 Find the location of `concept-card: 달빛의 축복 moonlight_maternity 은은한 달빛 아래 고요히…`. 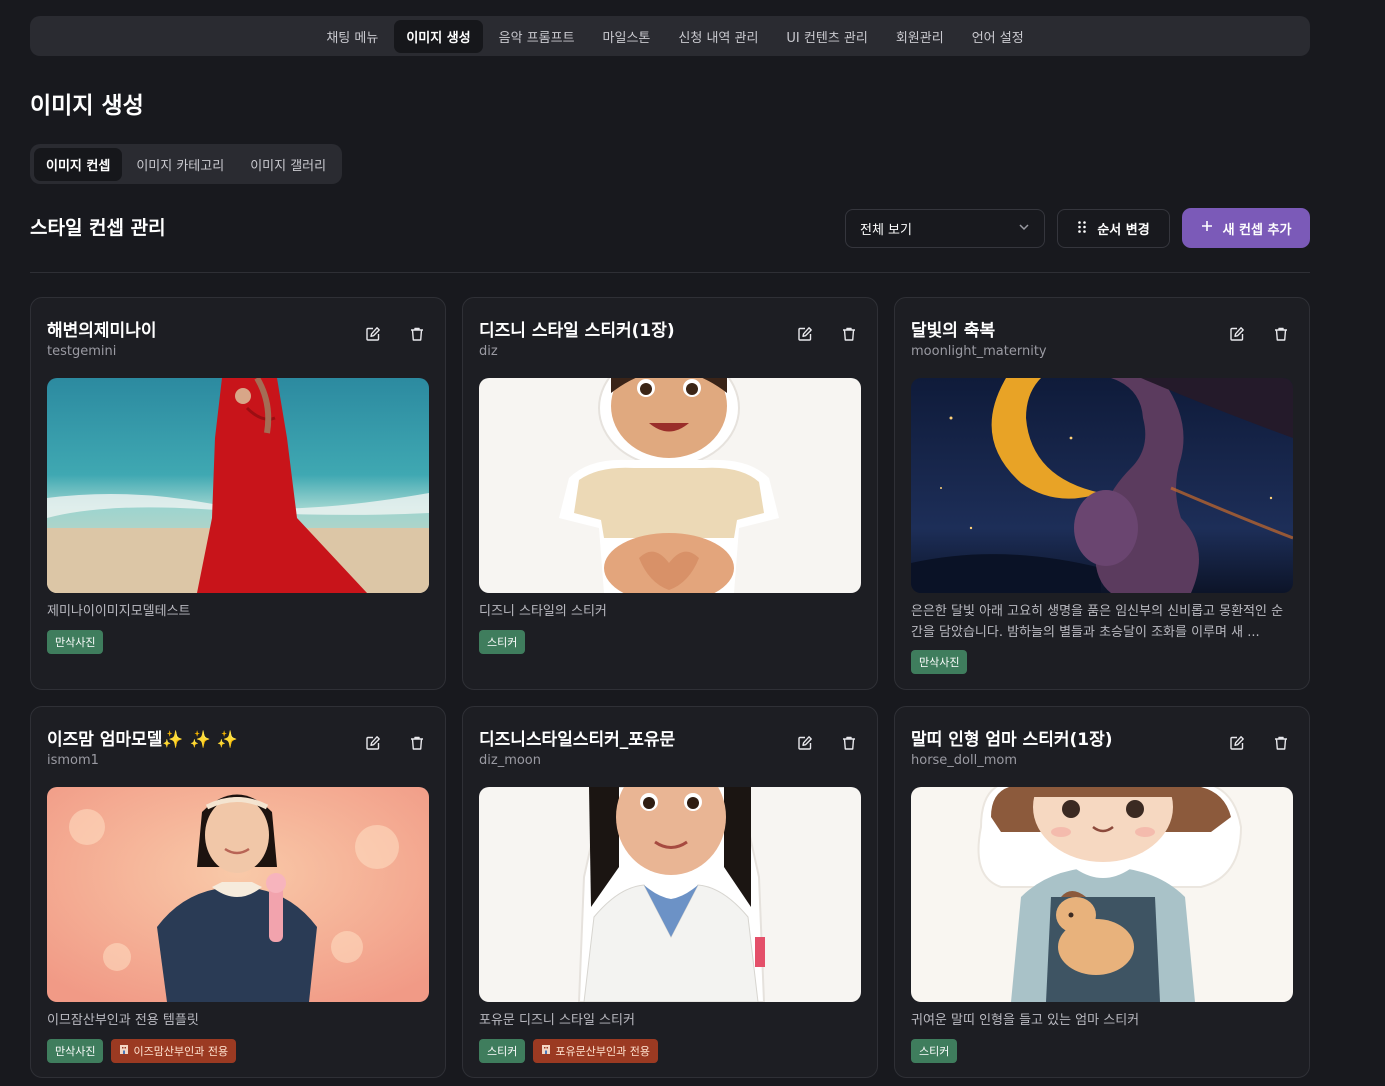

concept-card: 달빛의 축복 moonlight_maternity 은은한 달빛 아래 고요히… is located at coordinates (1102, 493).